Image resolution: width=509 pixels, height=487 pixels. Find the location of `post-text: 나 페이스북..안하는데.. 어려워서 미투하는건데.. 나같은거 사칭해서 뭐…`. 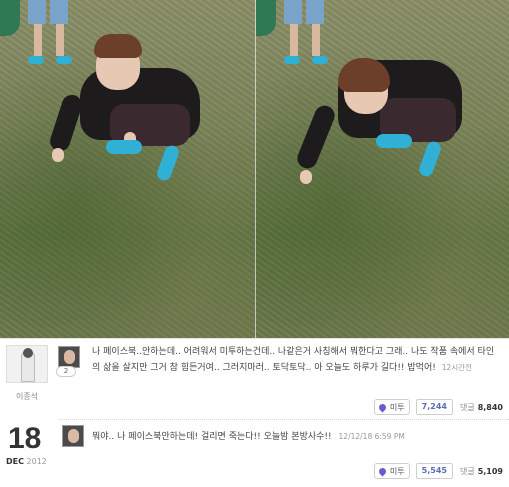

post-text: 나 페이스북..안하는데.. 어려워서 미투하는건데.. 나같은거 사칭해서 뭐… is located at coordinates (293, 360).